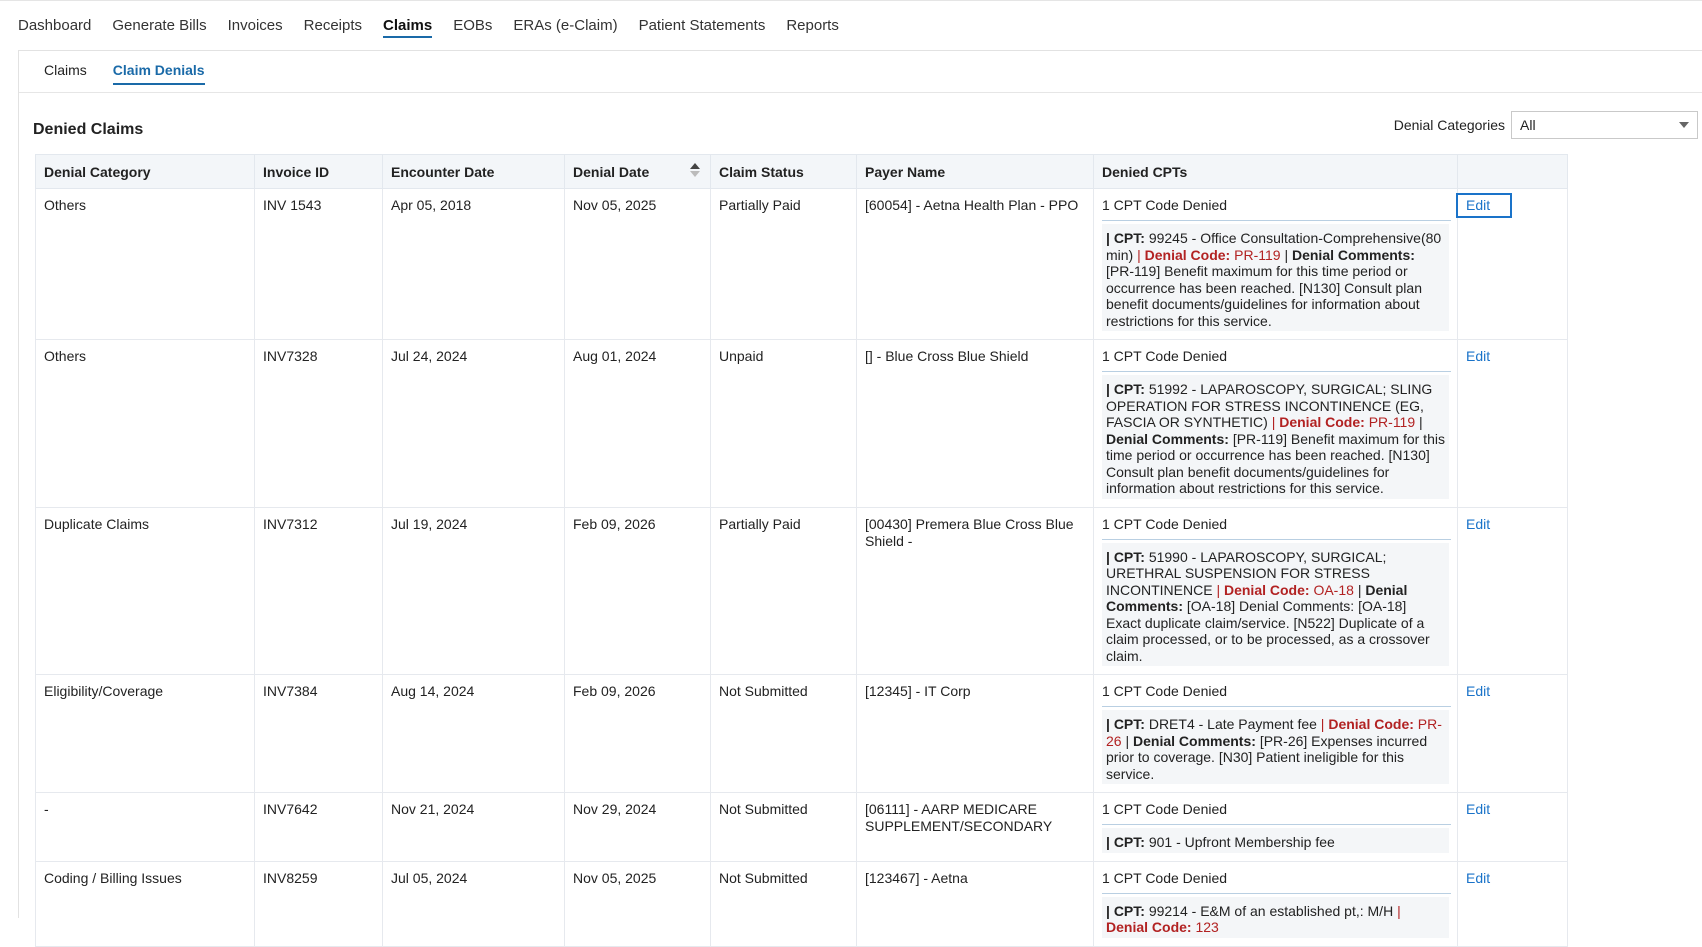 Image resolution: width=1702 pixels, height=947 pixels. Describe the element at coordinates (65, 71) in the screenshot. I see `tab-claims: Claims` at that location.